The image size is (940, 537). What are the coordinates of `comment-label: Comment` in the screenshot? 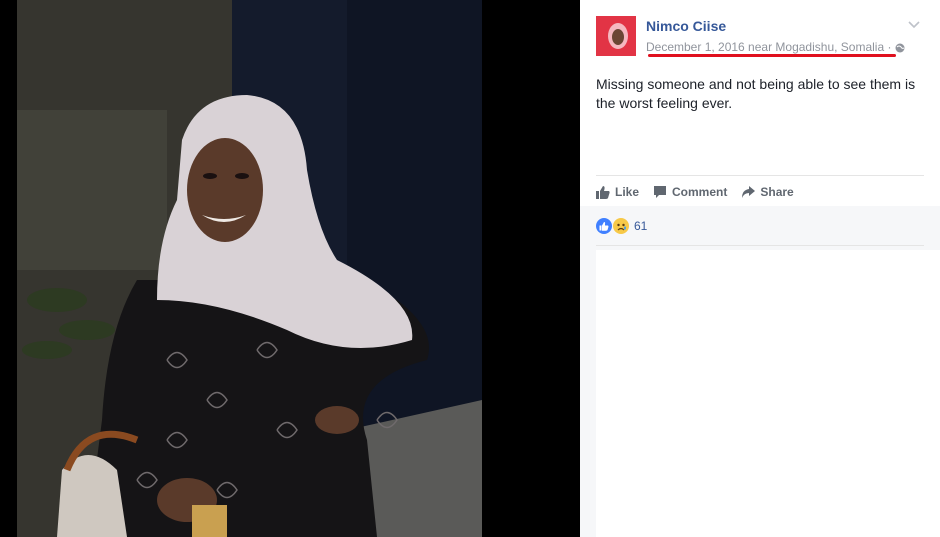 It's located at (700, 192).